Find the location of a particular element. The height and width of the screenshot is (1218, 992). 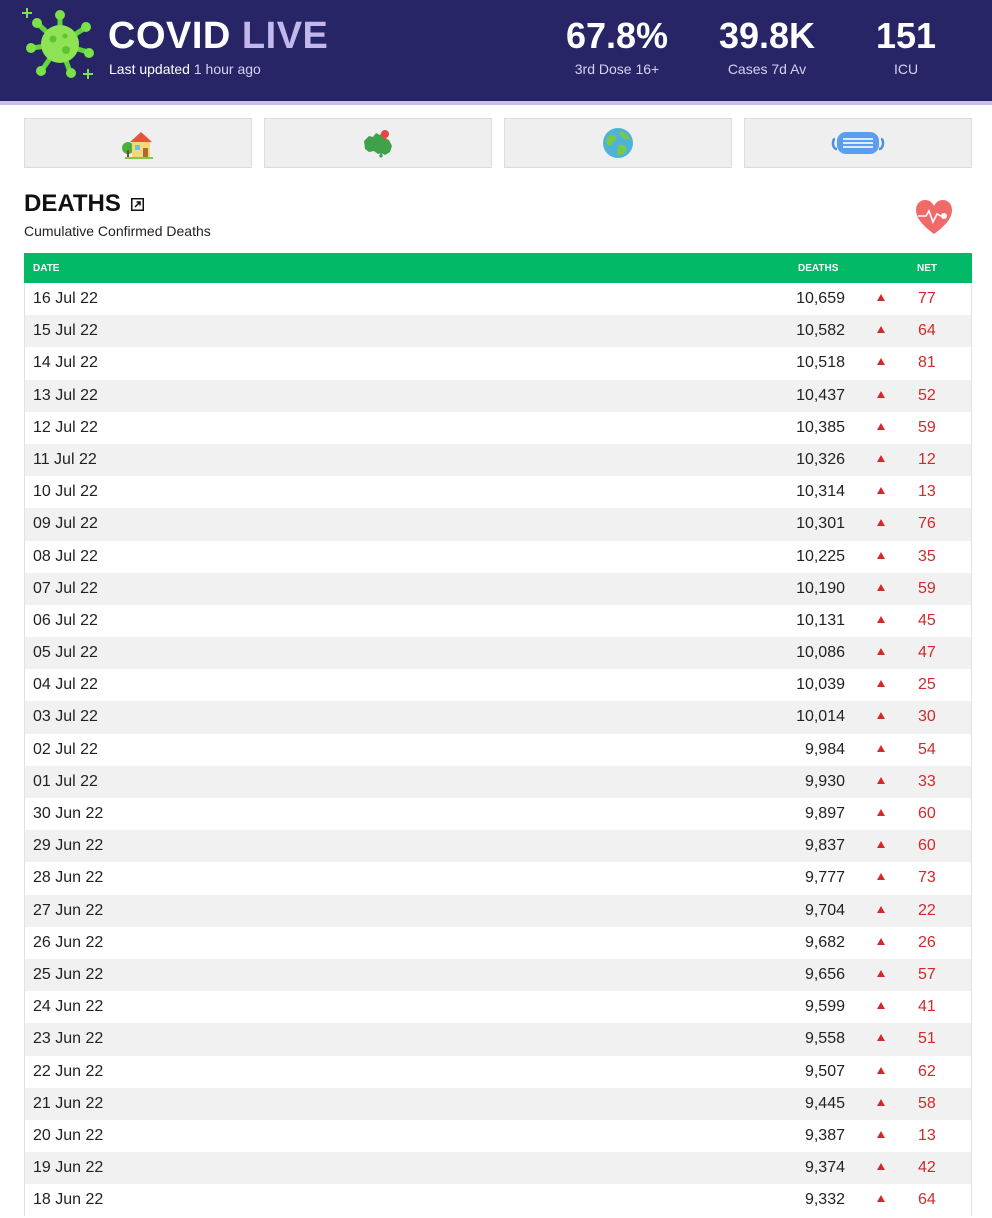

table-row: 30 Jun 22 9,897 60 is located at coordinates (498, 814).